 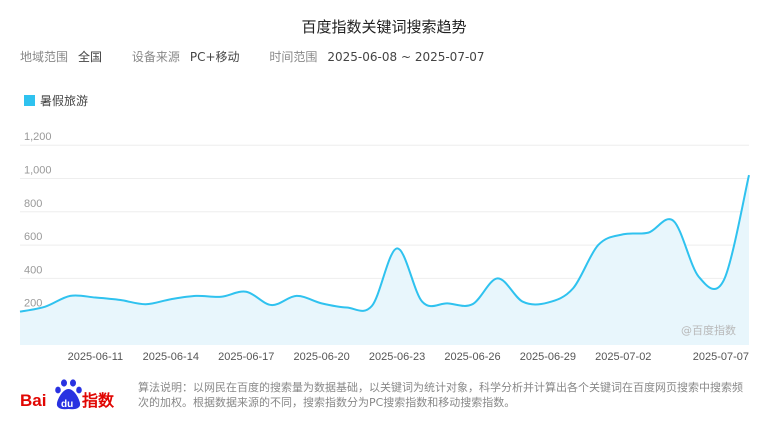 What do you see at coordinates (95, 357) in the screenshot?
I see `x-tick-label: 2025-06-11` at bounding box center [95, 357].